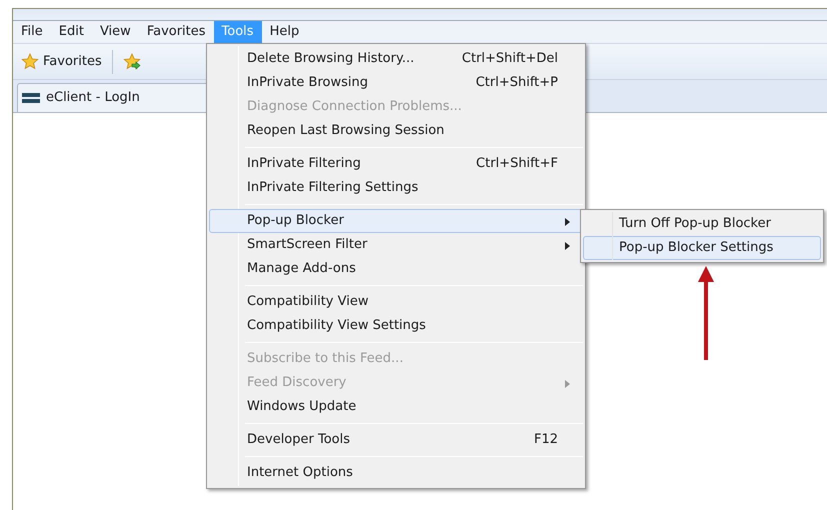 The image size is (827, 510). Describe the element at coordinates (176, 32) in the screenshot. I see `menu-bar-item: Favorites` at that location.